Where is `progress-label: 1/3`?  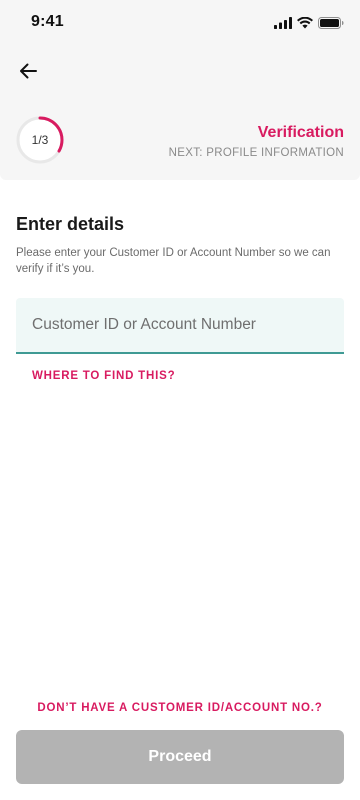
progress-label: 1/3 is located at coordinates (40, 140).